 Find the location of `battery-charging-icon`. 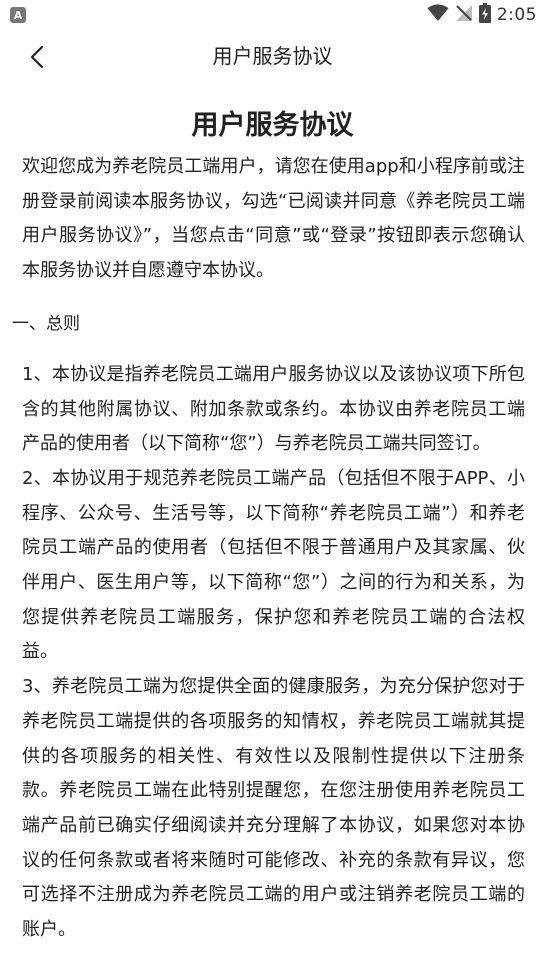

battery-charging-icon is located at coordinates (484, 15).